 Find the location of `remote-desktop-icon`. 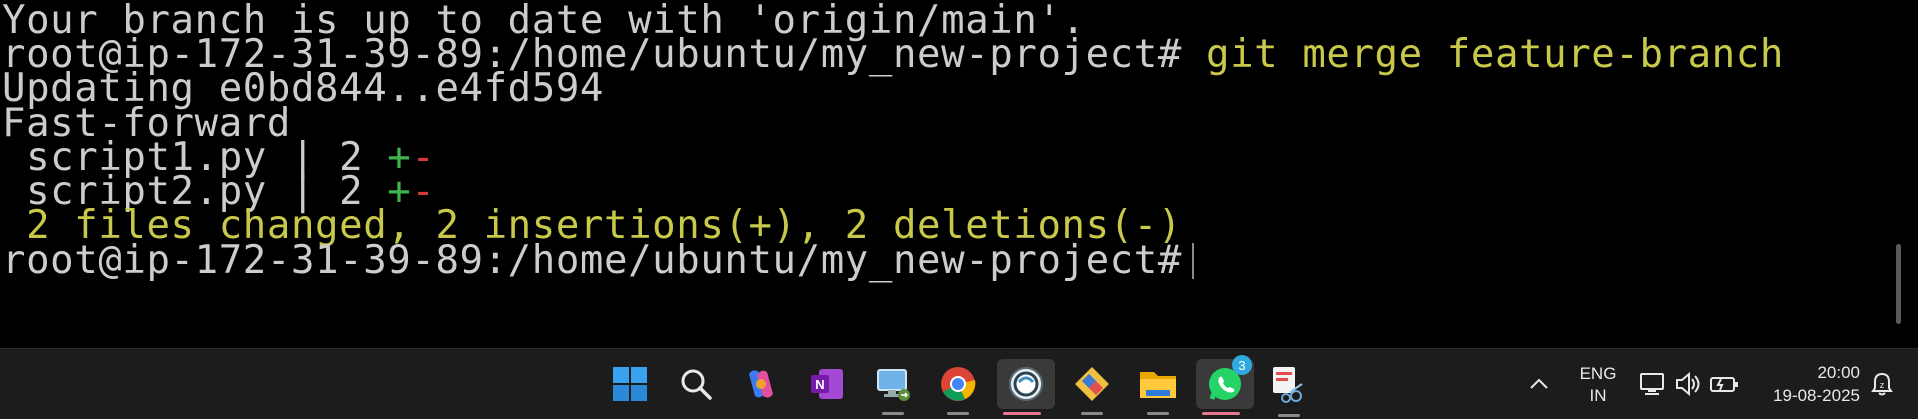

remote-desktop-icon is located at coordinates (893, 387).